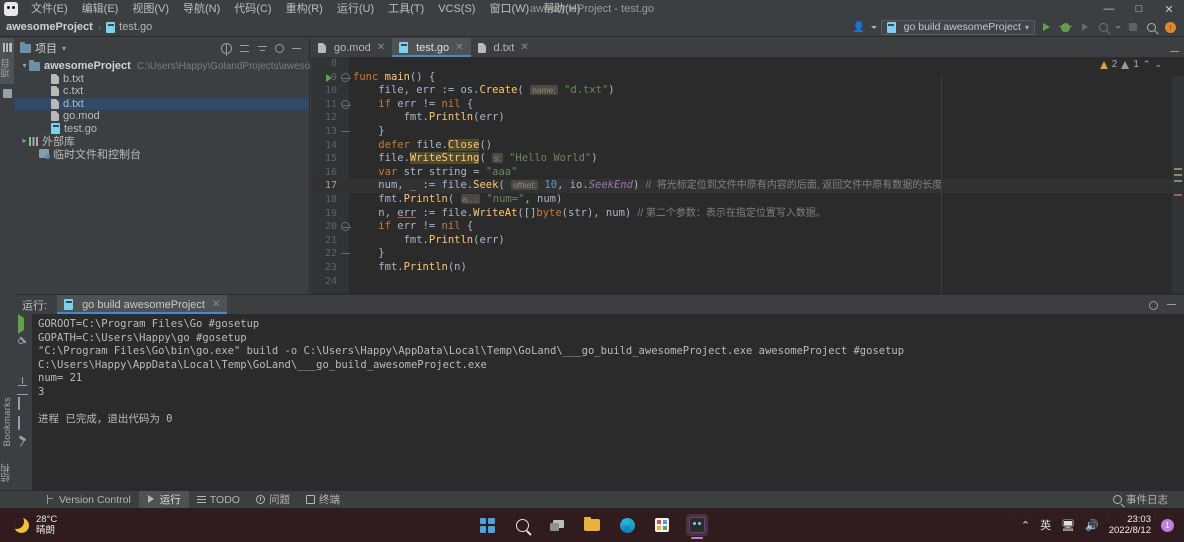 The image size is (1184, 542). Describe the element at coordinates (747, 282) in the screenshot. I see `code-line-24: 24` at that location.